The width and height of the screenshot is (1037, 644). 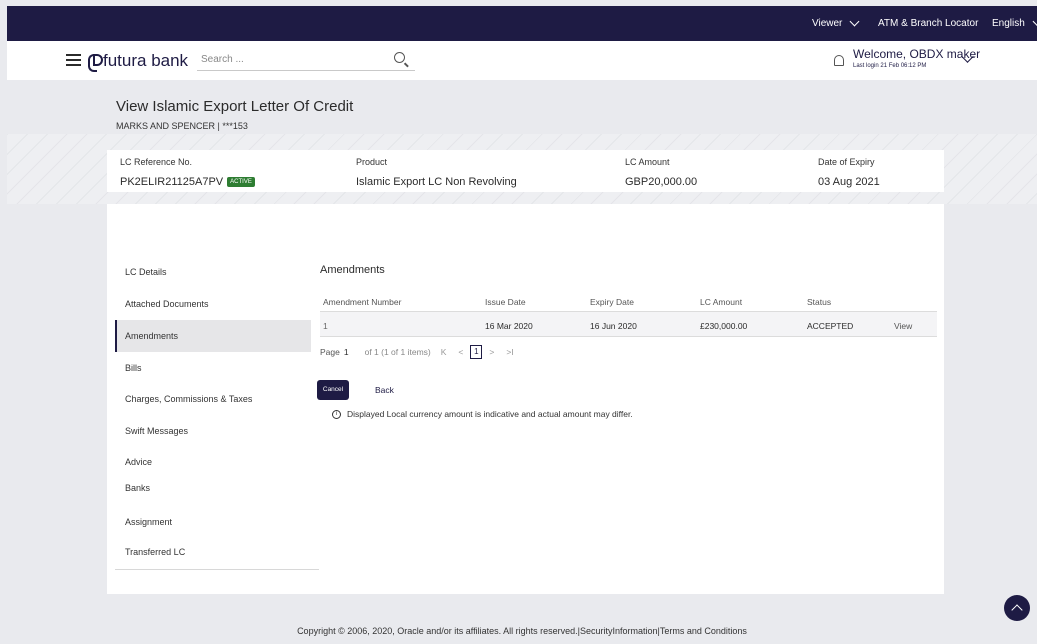 What do you see at coordinates (647, 162) in the screenshot?
I see `lc-amount-label: LC Amount` at bounding box center [647, 162].